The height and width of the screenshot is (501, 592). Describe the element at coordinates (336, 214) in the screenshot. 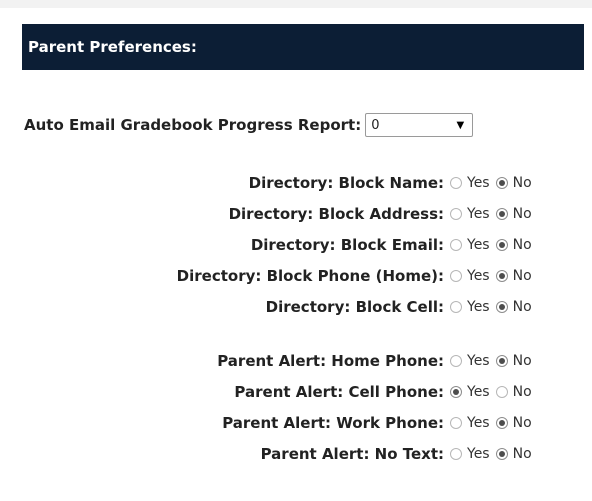

I see `pref-label: Directory: Block Address:` at that location.